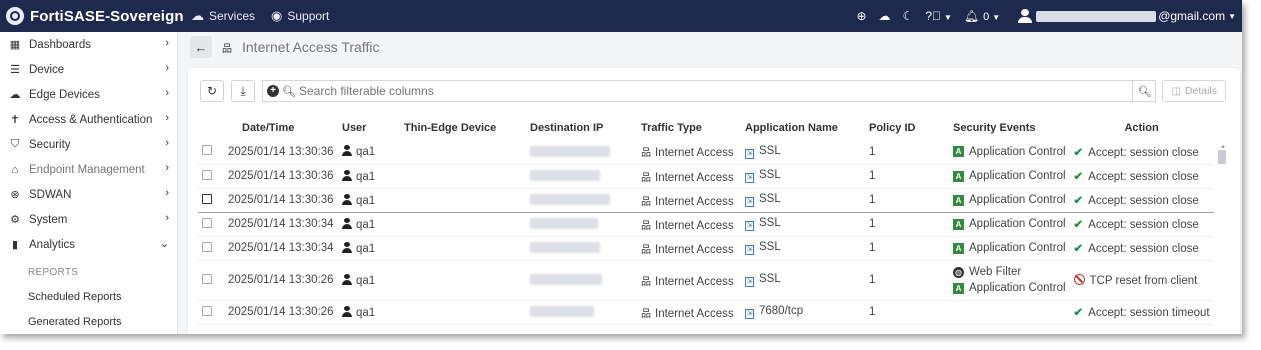  Describe the element at coordinates (463, 128) in the screenshot. I see `column-header-thin-edge-device: Thin-Edge Device` at that location.